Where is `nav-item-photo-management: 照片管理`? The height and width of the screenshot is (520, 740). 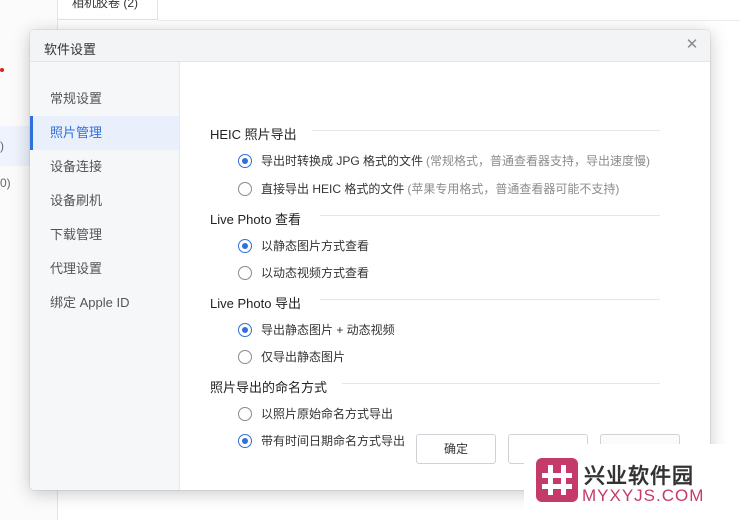 nav-item-photo-management: 照片管理 is located at coordinates (104, 133).